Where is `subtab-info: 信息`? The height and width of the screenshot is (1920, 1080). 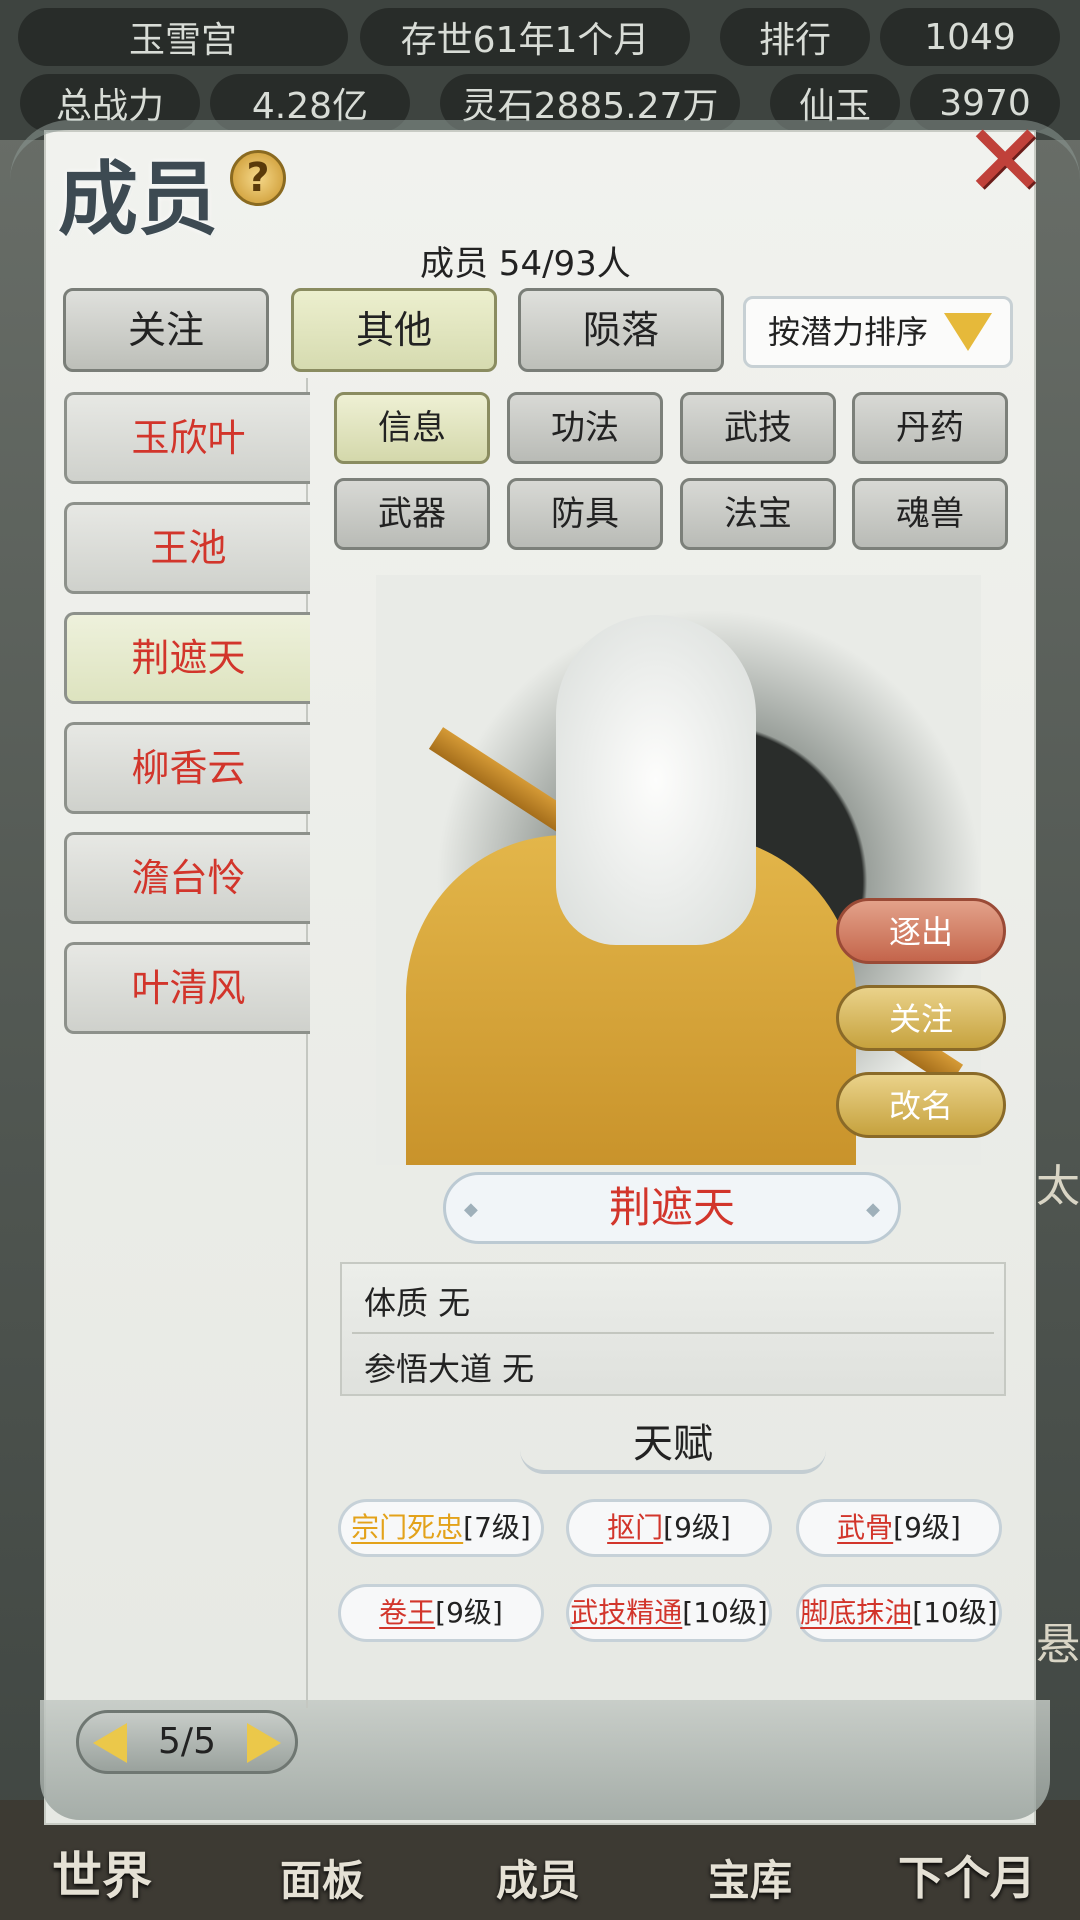
subtab-info: 信息 is located at coordinates (412, 428).